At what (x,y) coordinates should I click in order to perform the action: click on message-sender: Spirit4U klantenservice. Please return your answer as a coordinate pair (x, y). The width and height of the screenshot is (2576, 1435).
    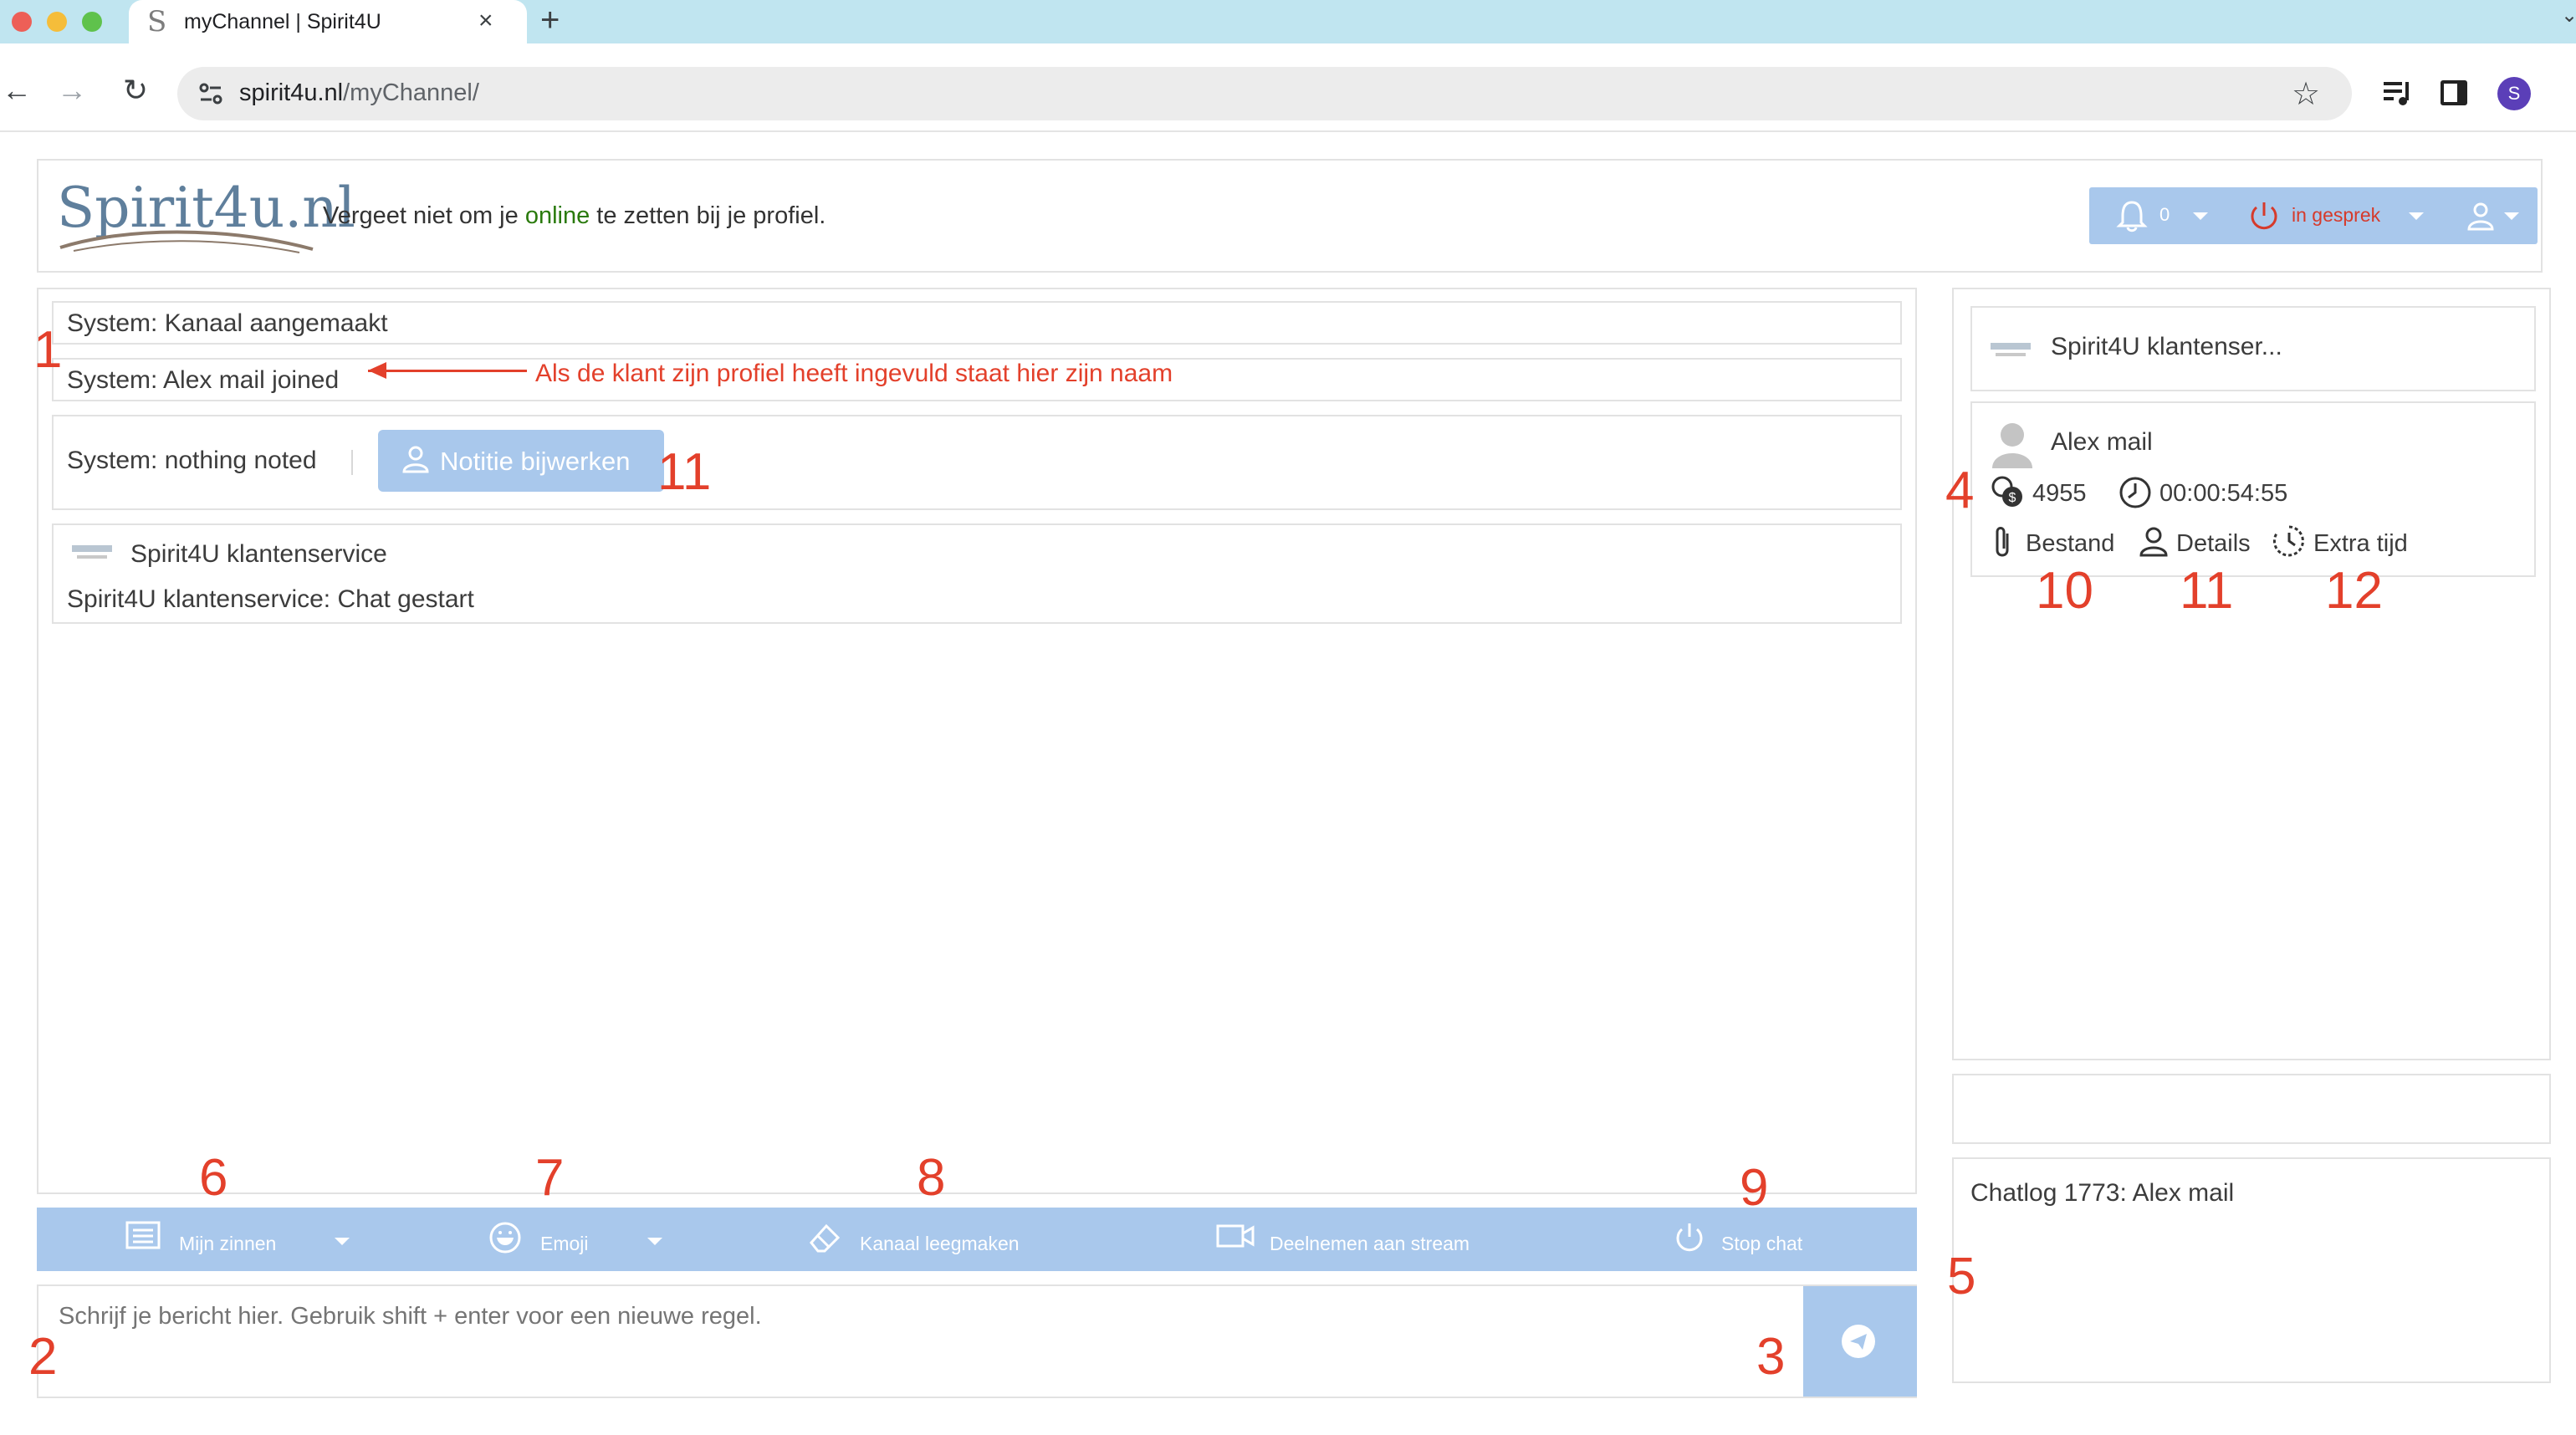
    Looking at the image, I should click on (258, 554).